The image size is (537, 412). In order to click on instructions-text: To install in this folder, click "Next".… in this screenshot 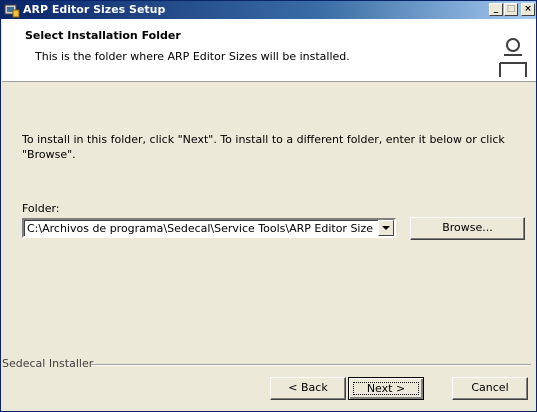, I will do `click(263, 147)`.